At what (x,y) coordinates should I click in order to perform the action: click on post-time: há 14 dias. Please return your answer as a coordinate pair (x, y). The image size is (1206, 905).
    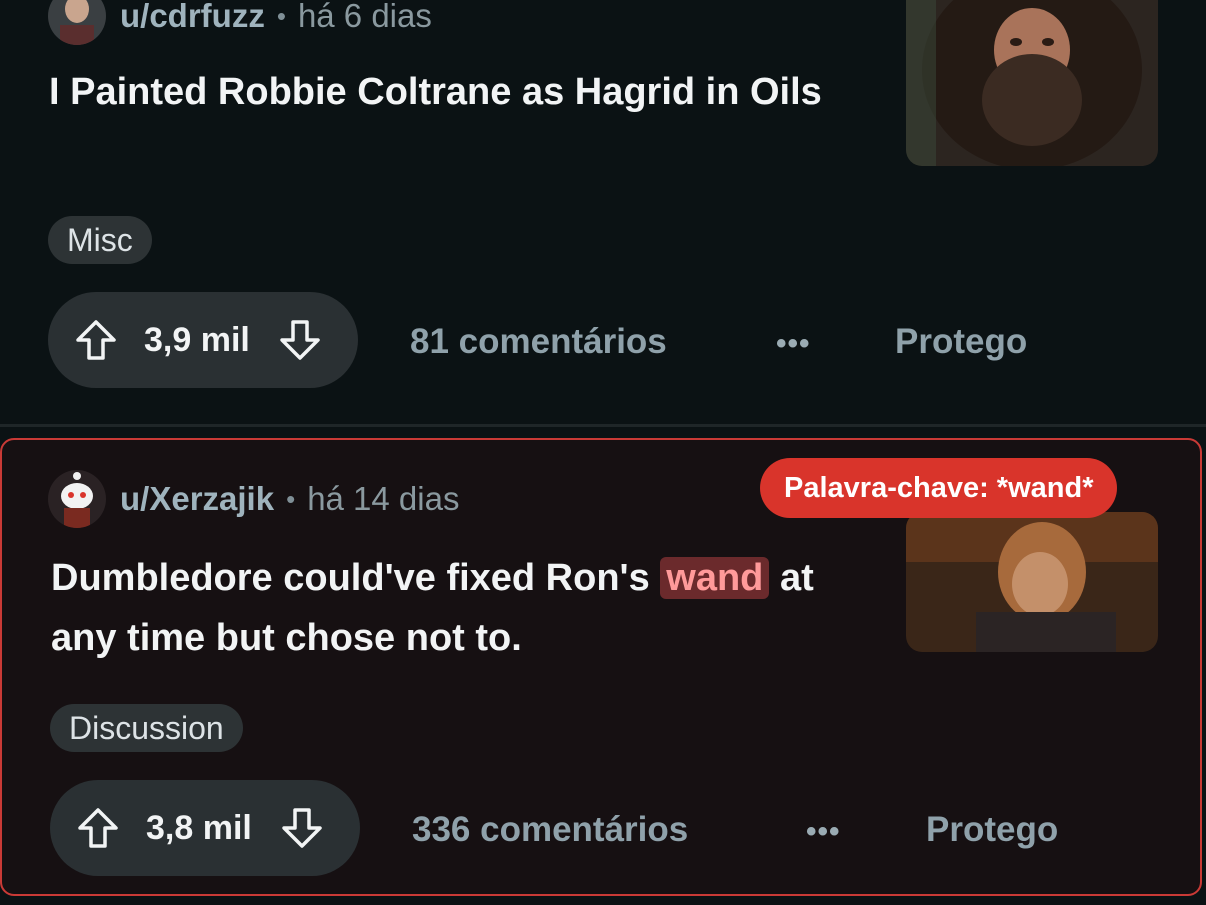
    Looking at the image, I should click on (383, 498).